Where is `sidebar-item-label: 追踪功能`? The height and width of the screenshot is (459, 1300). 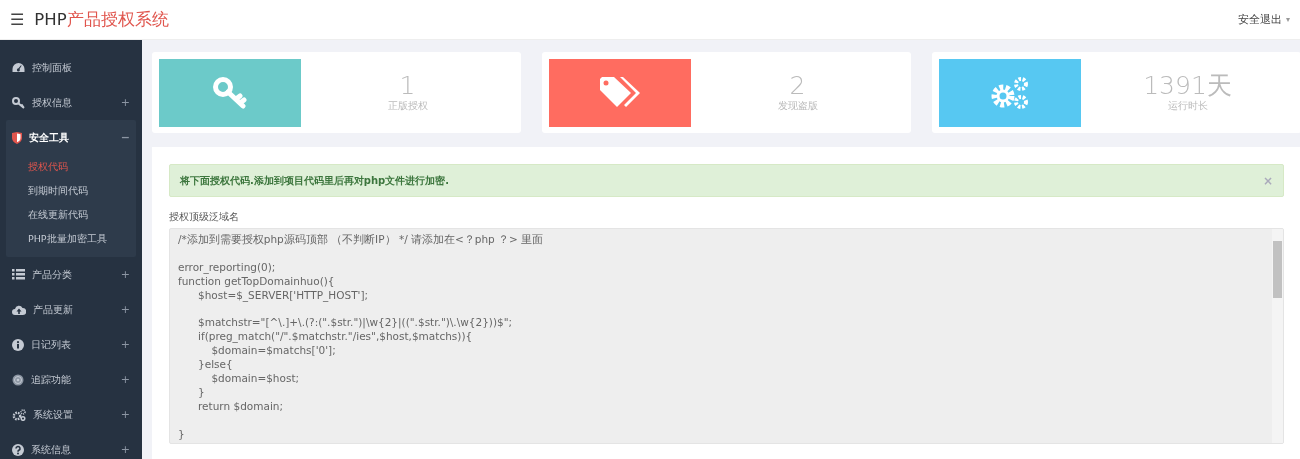
sidebar-item-label: 追踪功能 is located at coordinates (51, 379).